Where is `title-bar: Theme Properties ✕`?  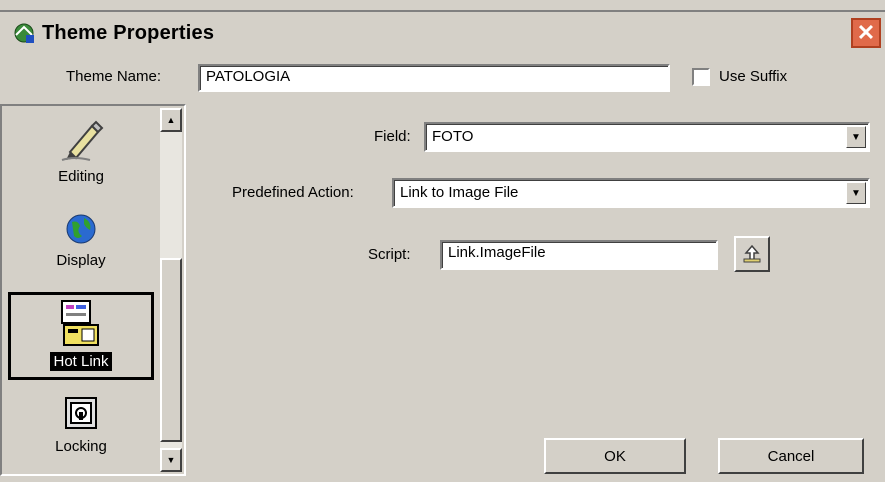
title-bar: Theme Properties ✕ is located at coordinates (442, 34).